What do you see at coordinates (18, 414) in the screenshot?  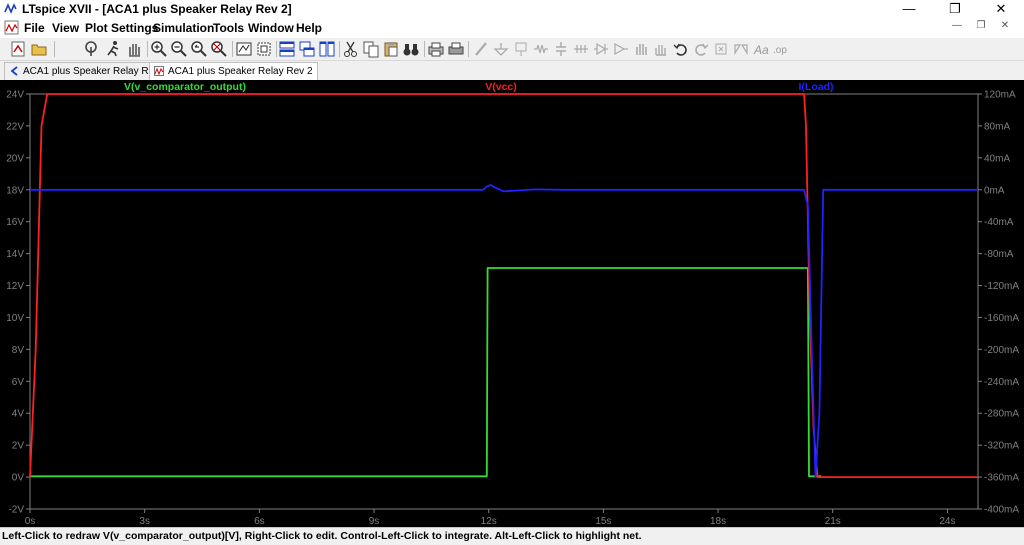 I see `y-left-tick-label: 4V` at bounding box center [18, 414].